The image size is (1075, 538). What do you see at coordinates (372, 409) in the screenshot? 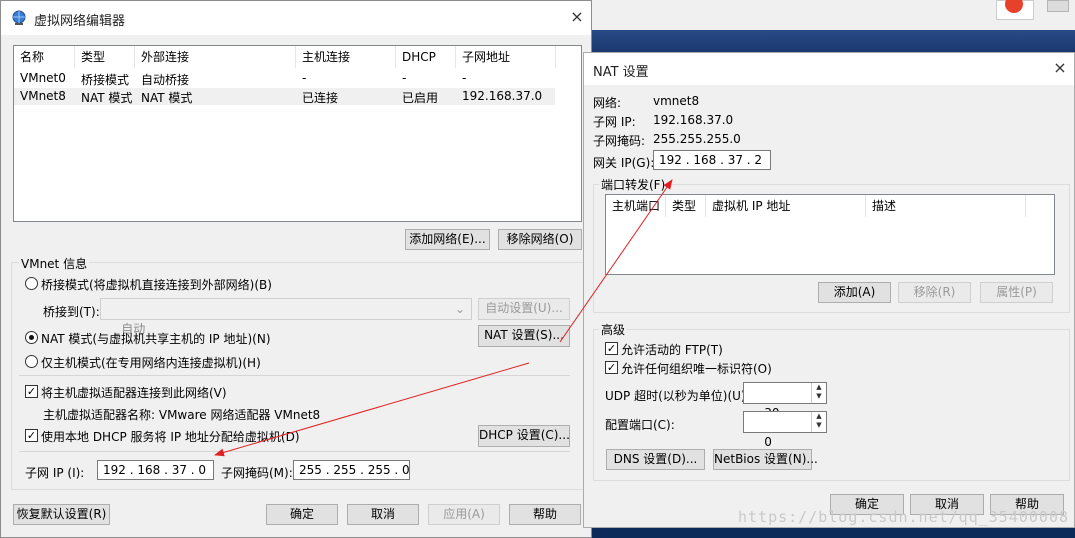
I see `arrow-to-subnet-ip` at bounding box center [372, 409].